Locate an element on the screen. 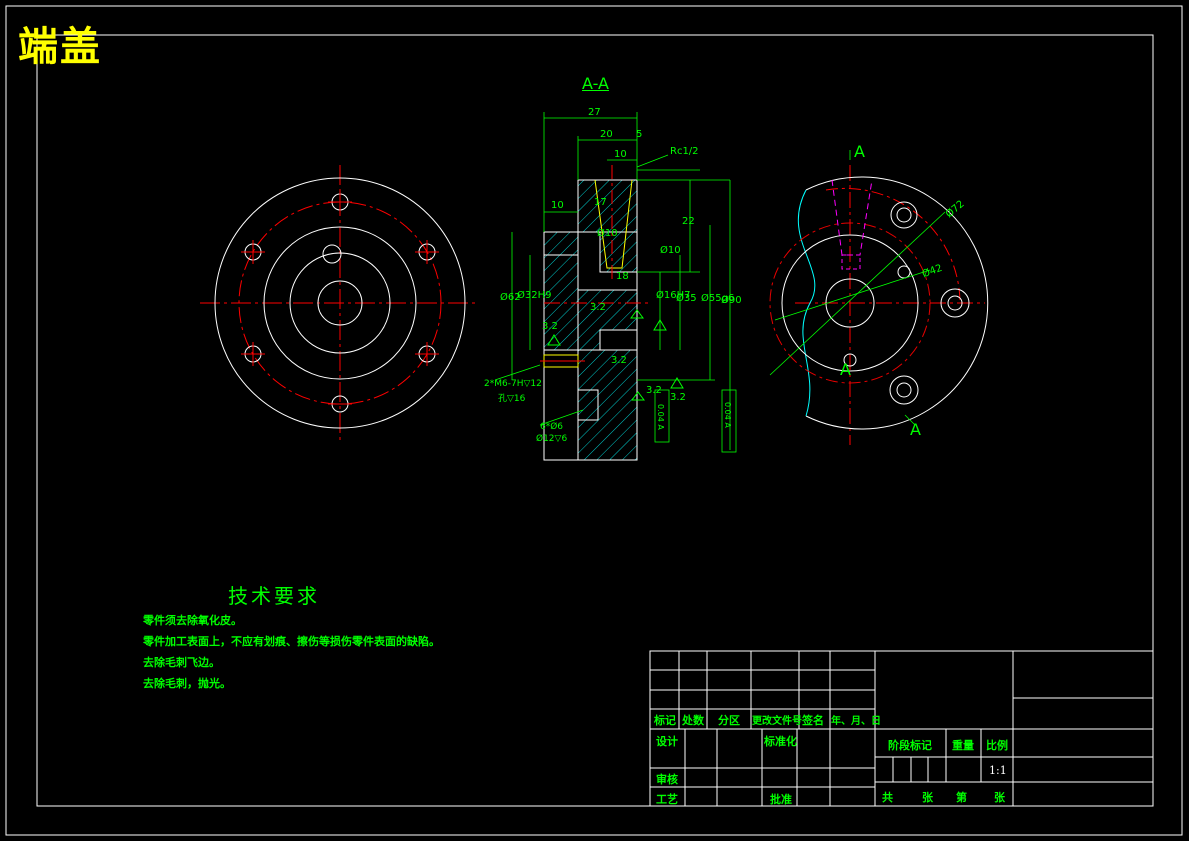 The width and height of the screenshot is (1189, 841). title-block is located at coordinates (901, 728).